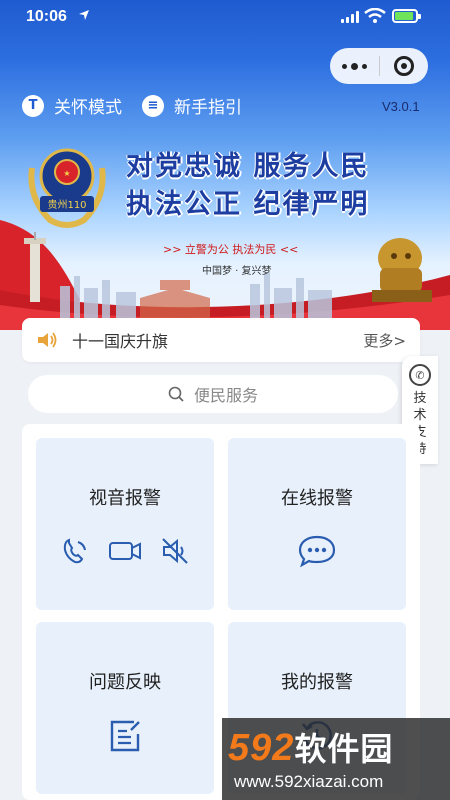 The height and width of the screenshot is (800, 450). I want to click on banner-dream-text: 中国梦 · 复兴梦, so click(237, 271).